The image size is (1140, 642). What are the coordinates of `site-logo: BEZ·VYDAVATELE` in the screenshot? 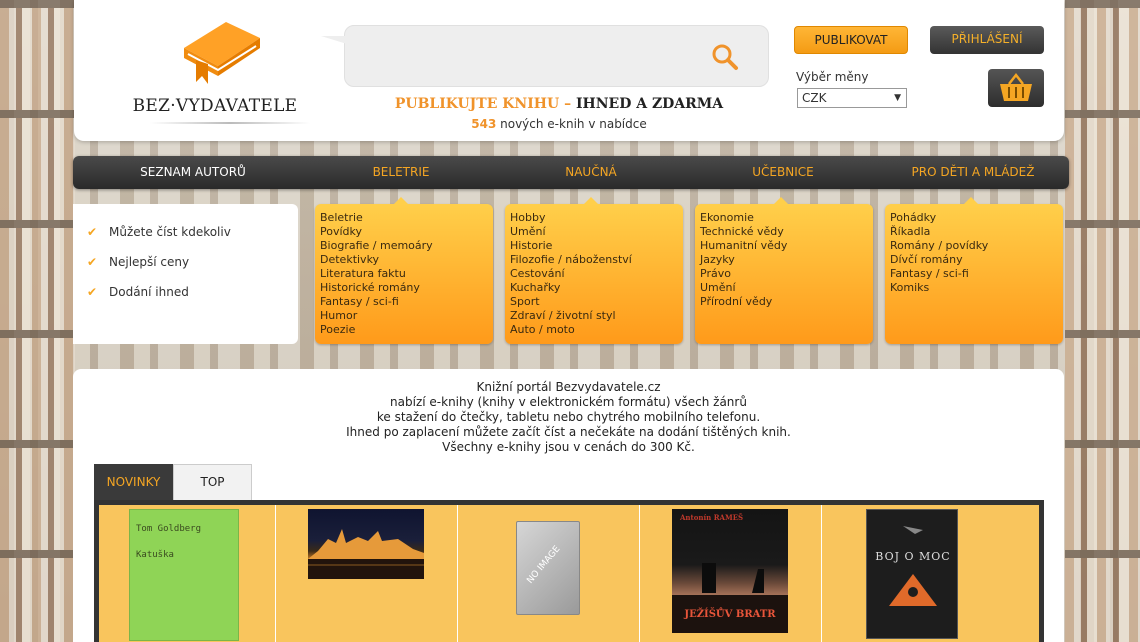 It's located at (220, 73).